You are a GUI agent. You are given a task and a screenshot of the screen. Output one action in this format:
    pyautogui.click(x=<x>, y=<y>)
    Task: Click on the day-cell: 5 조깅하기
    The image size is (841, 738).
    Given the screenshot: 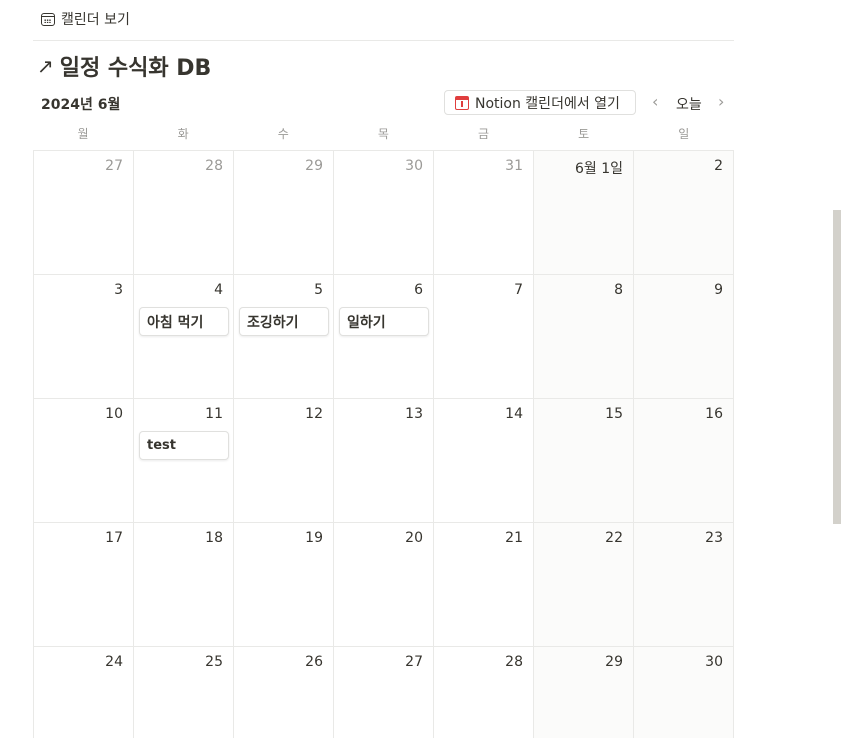 What is the action you would take?
    pyautogui.click(x=284, y=337)
    